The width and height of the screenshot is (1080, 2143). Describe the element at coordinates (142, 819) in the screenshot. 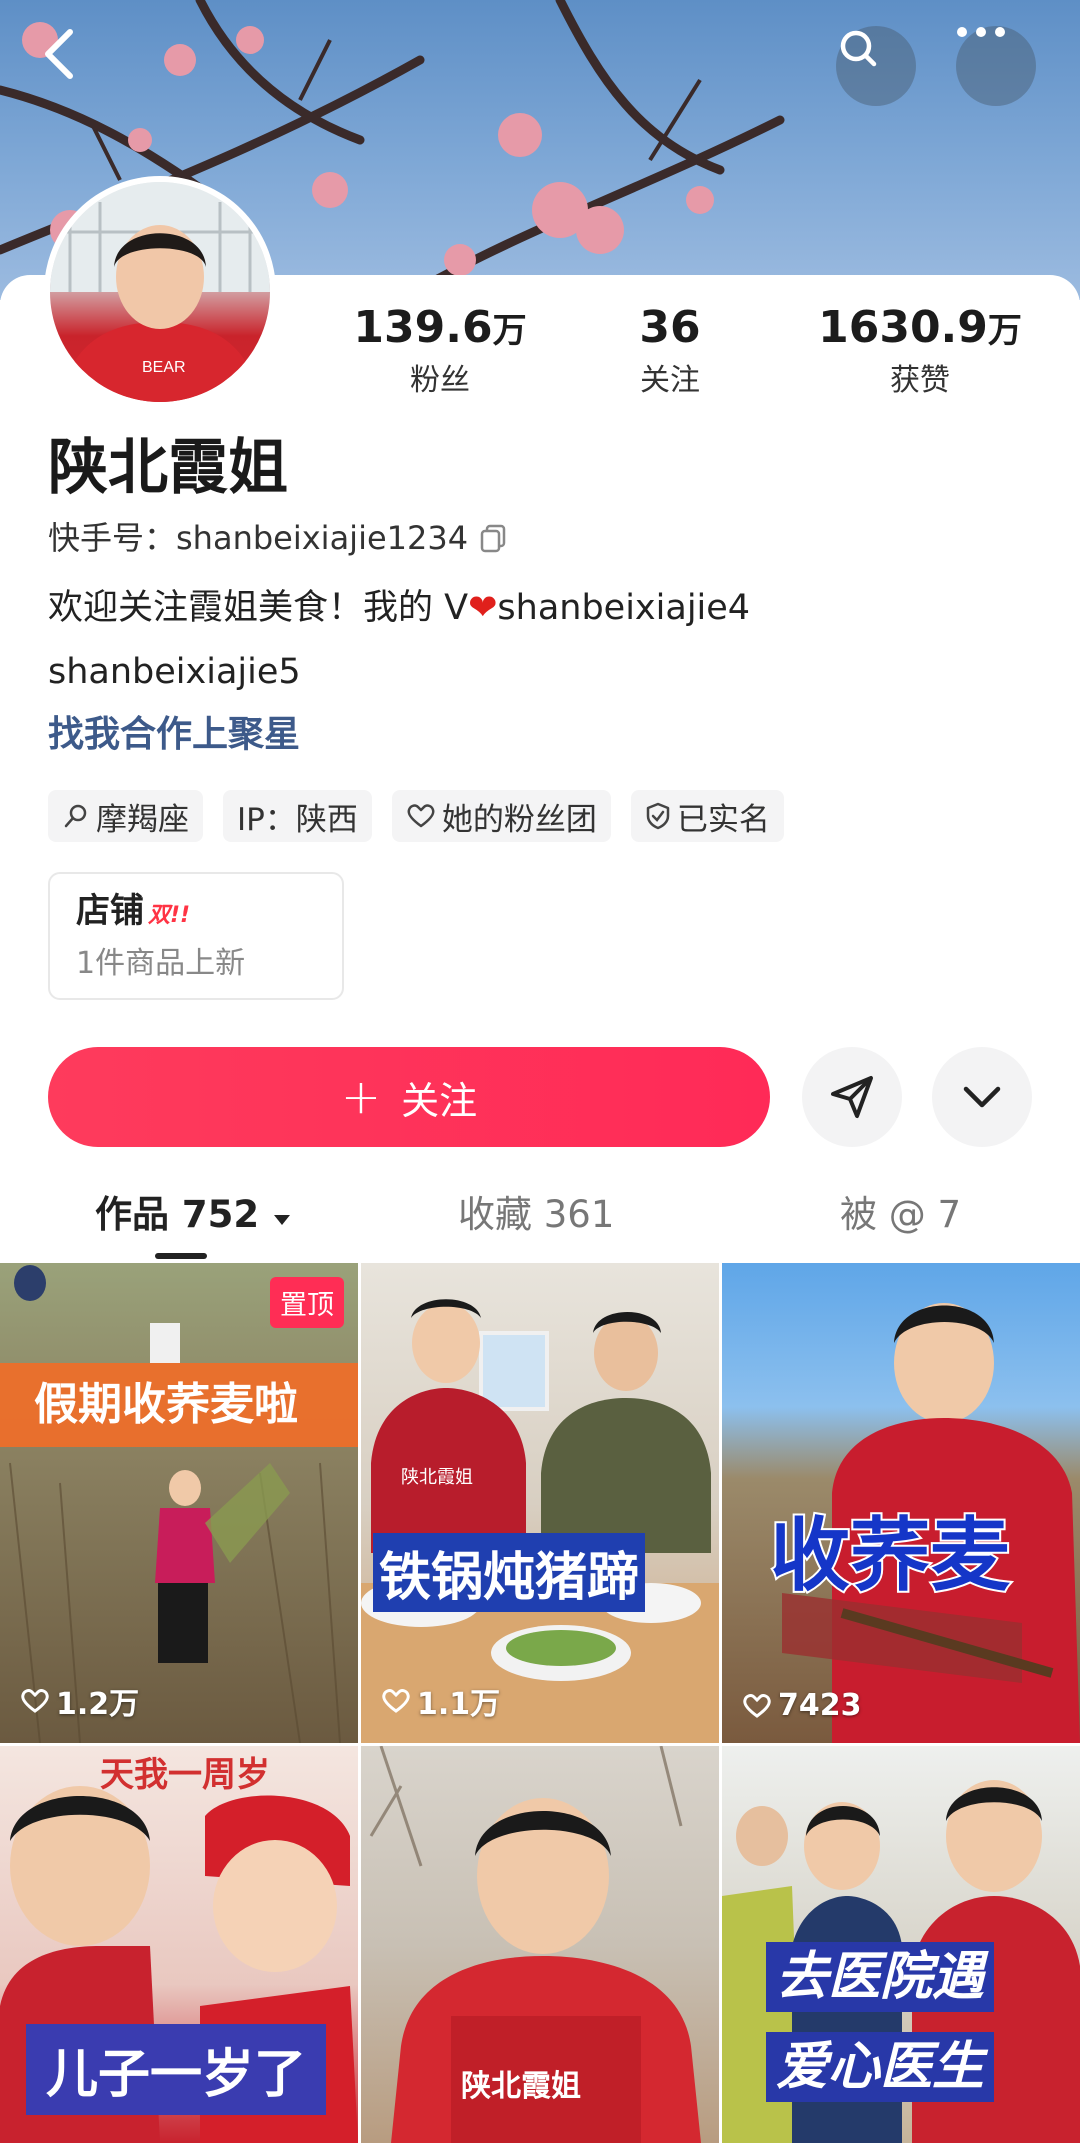

I see `tag-constellation-label: 摩羯座` at that location.